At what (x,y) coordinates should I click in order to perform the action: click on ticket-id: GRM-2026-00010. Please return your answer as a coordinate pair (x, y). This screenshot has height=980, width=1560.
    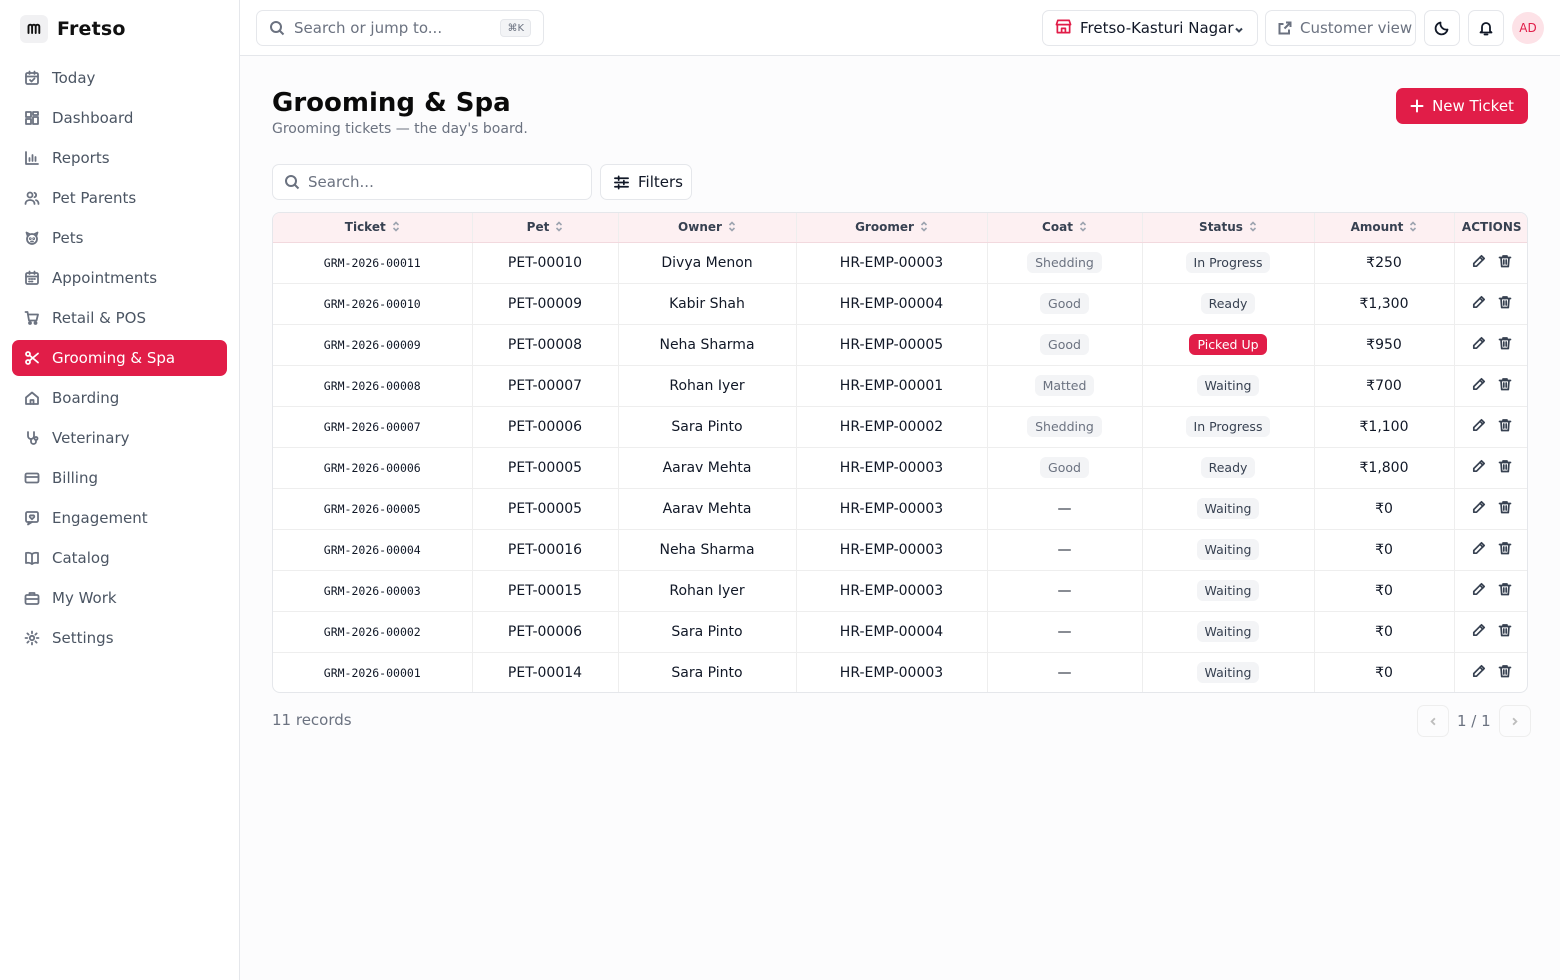
    Looking at the image, I should click on (373, 304).